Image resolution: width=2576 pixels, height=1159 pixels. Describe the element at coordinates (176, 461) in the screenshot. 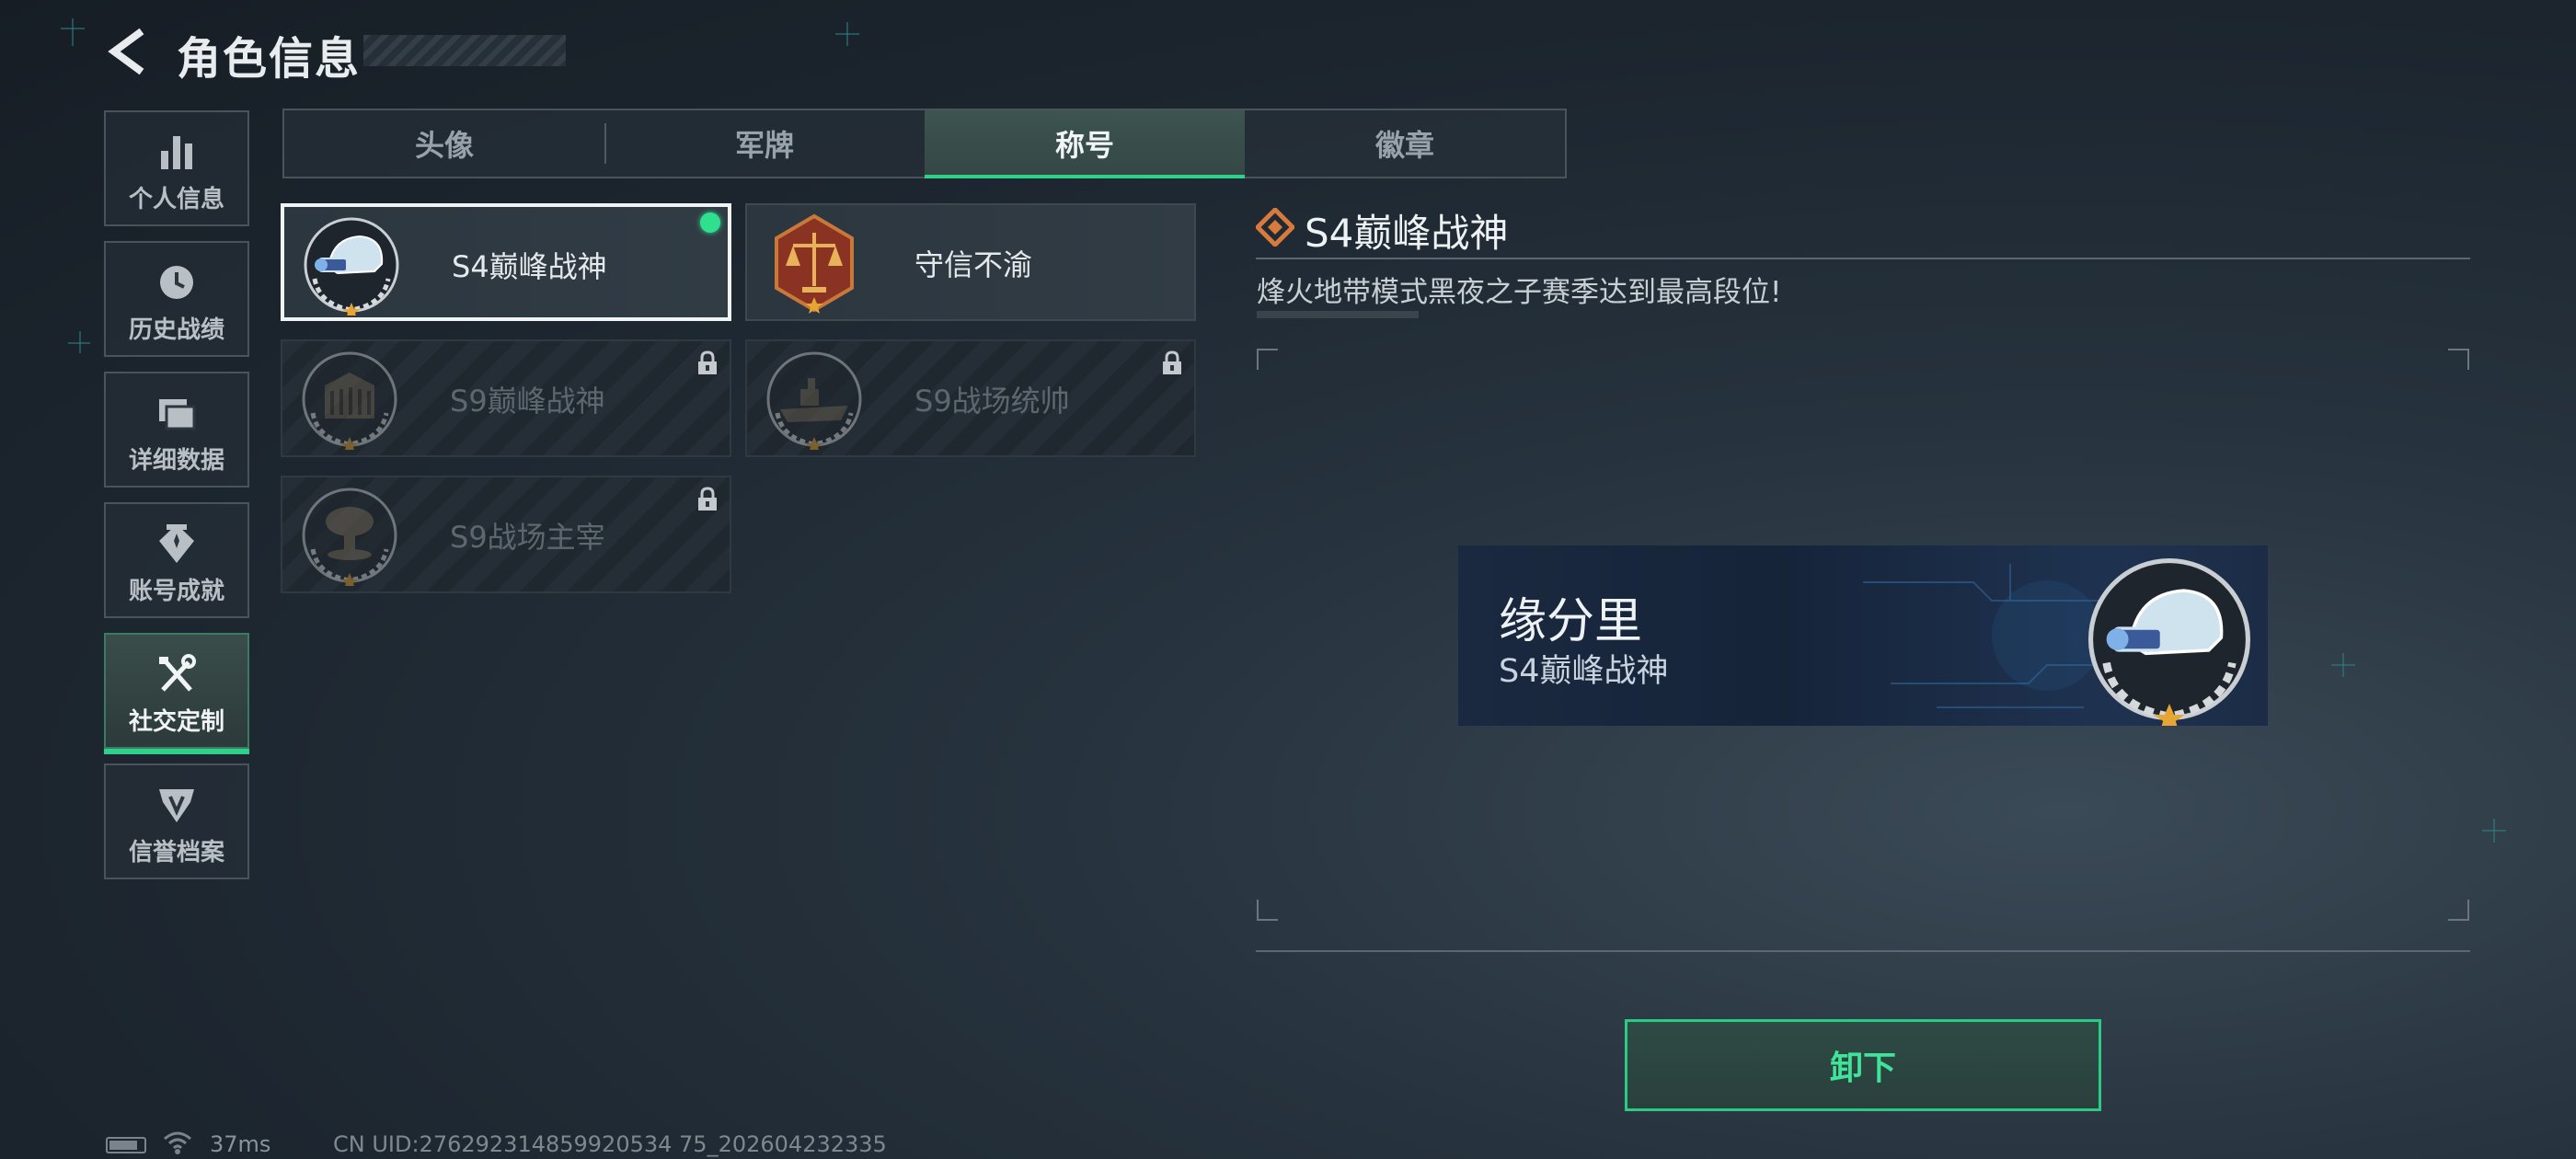

I see `sidebar-item-label: 详细数据` at that location.